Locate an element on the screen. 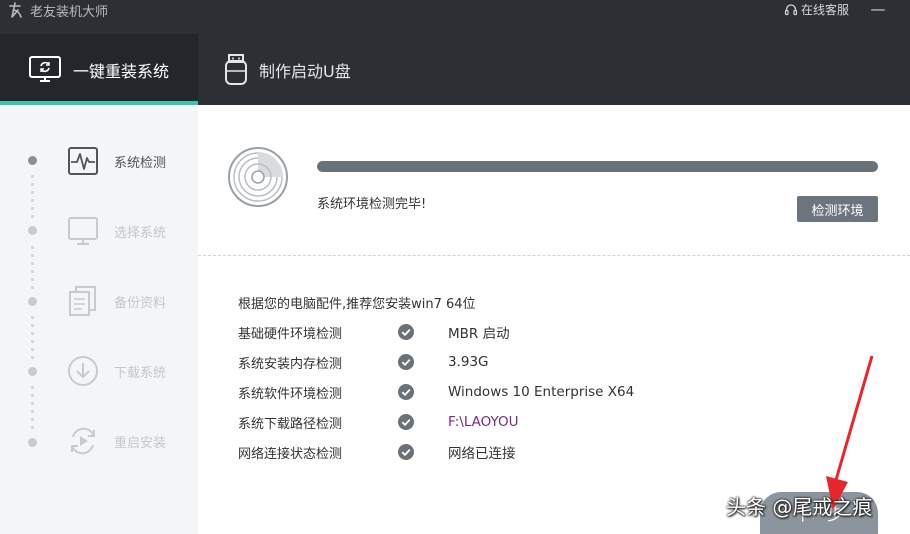 This screenshot has width=910, height=534. monitor-icon is located at coordinates (83, 231).